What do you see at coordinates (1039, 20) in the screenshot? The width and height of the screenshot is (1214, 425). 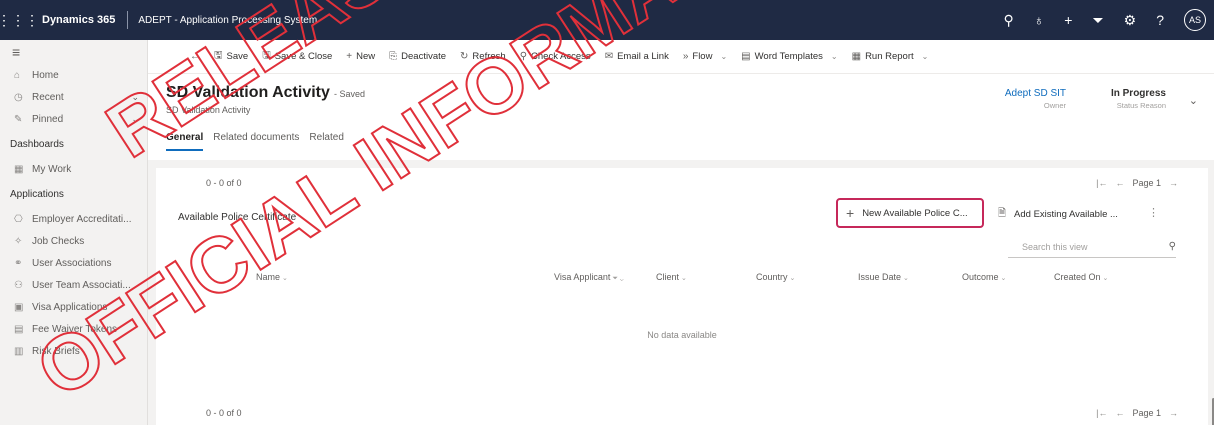 I see `lightbulb-icon: ♁` at bounding box center [1039, 20].